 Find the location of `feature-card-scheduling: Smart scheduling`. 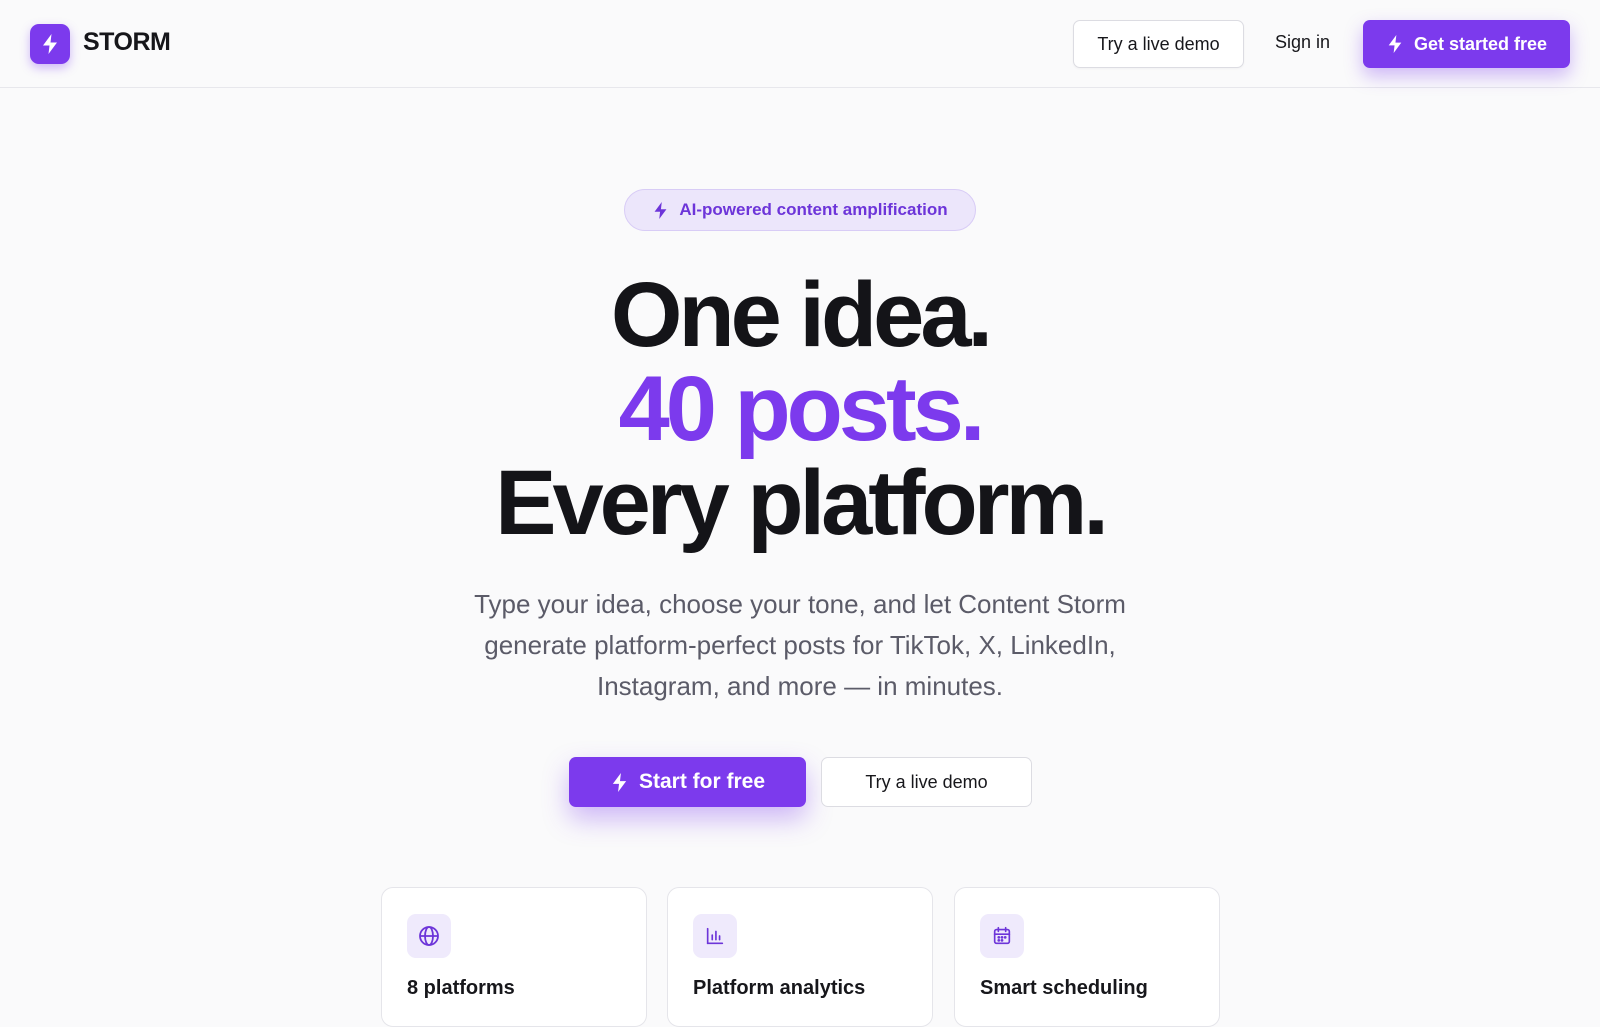

feature-card-scheduling: Smart scheduling is located at coordinates (1087, 957).